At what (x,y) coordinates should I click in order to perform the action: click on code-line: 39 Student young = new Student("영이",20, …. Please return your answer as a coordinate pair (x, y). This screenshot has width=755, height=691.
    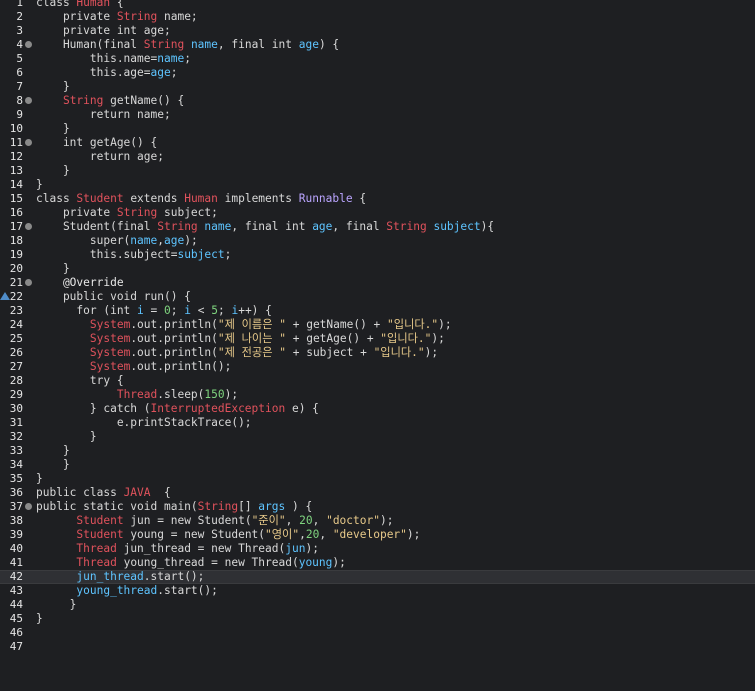
    Looking at the image, I should click on (377, 535).